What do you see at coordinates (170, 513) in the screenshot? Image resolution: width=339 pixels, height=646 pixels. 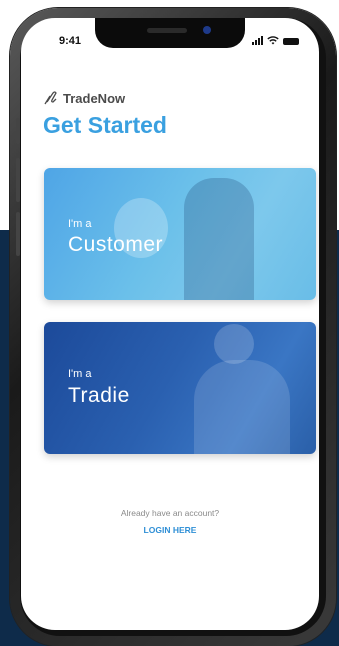 I see `account-prompt: Already have an account?` at bounding box center [170, 513].